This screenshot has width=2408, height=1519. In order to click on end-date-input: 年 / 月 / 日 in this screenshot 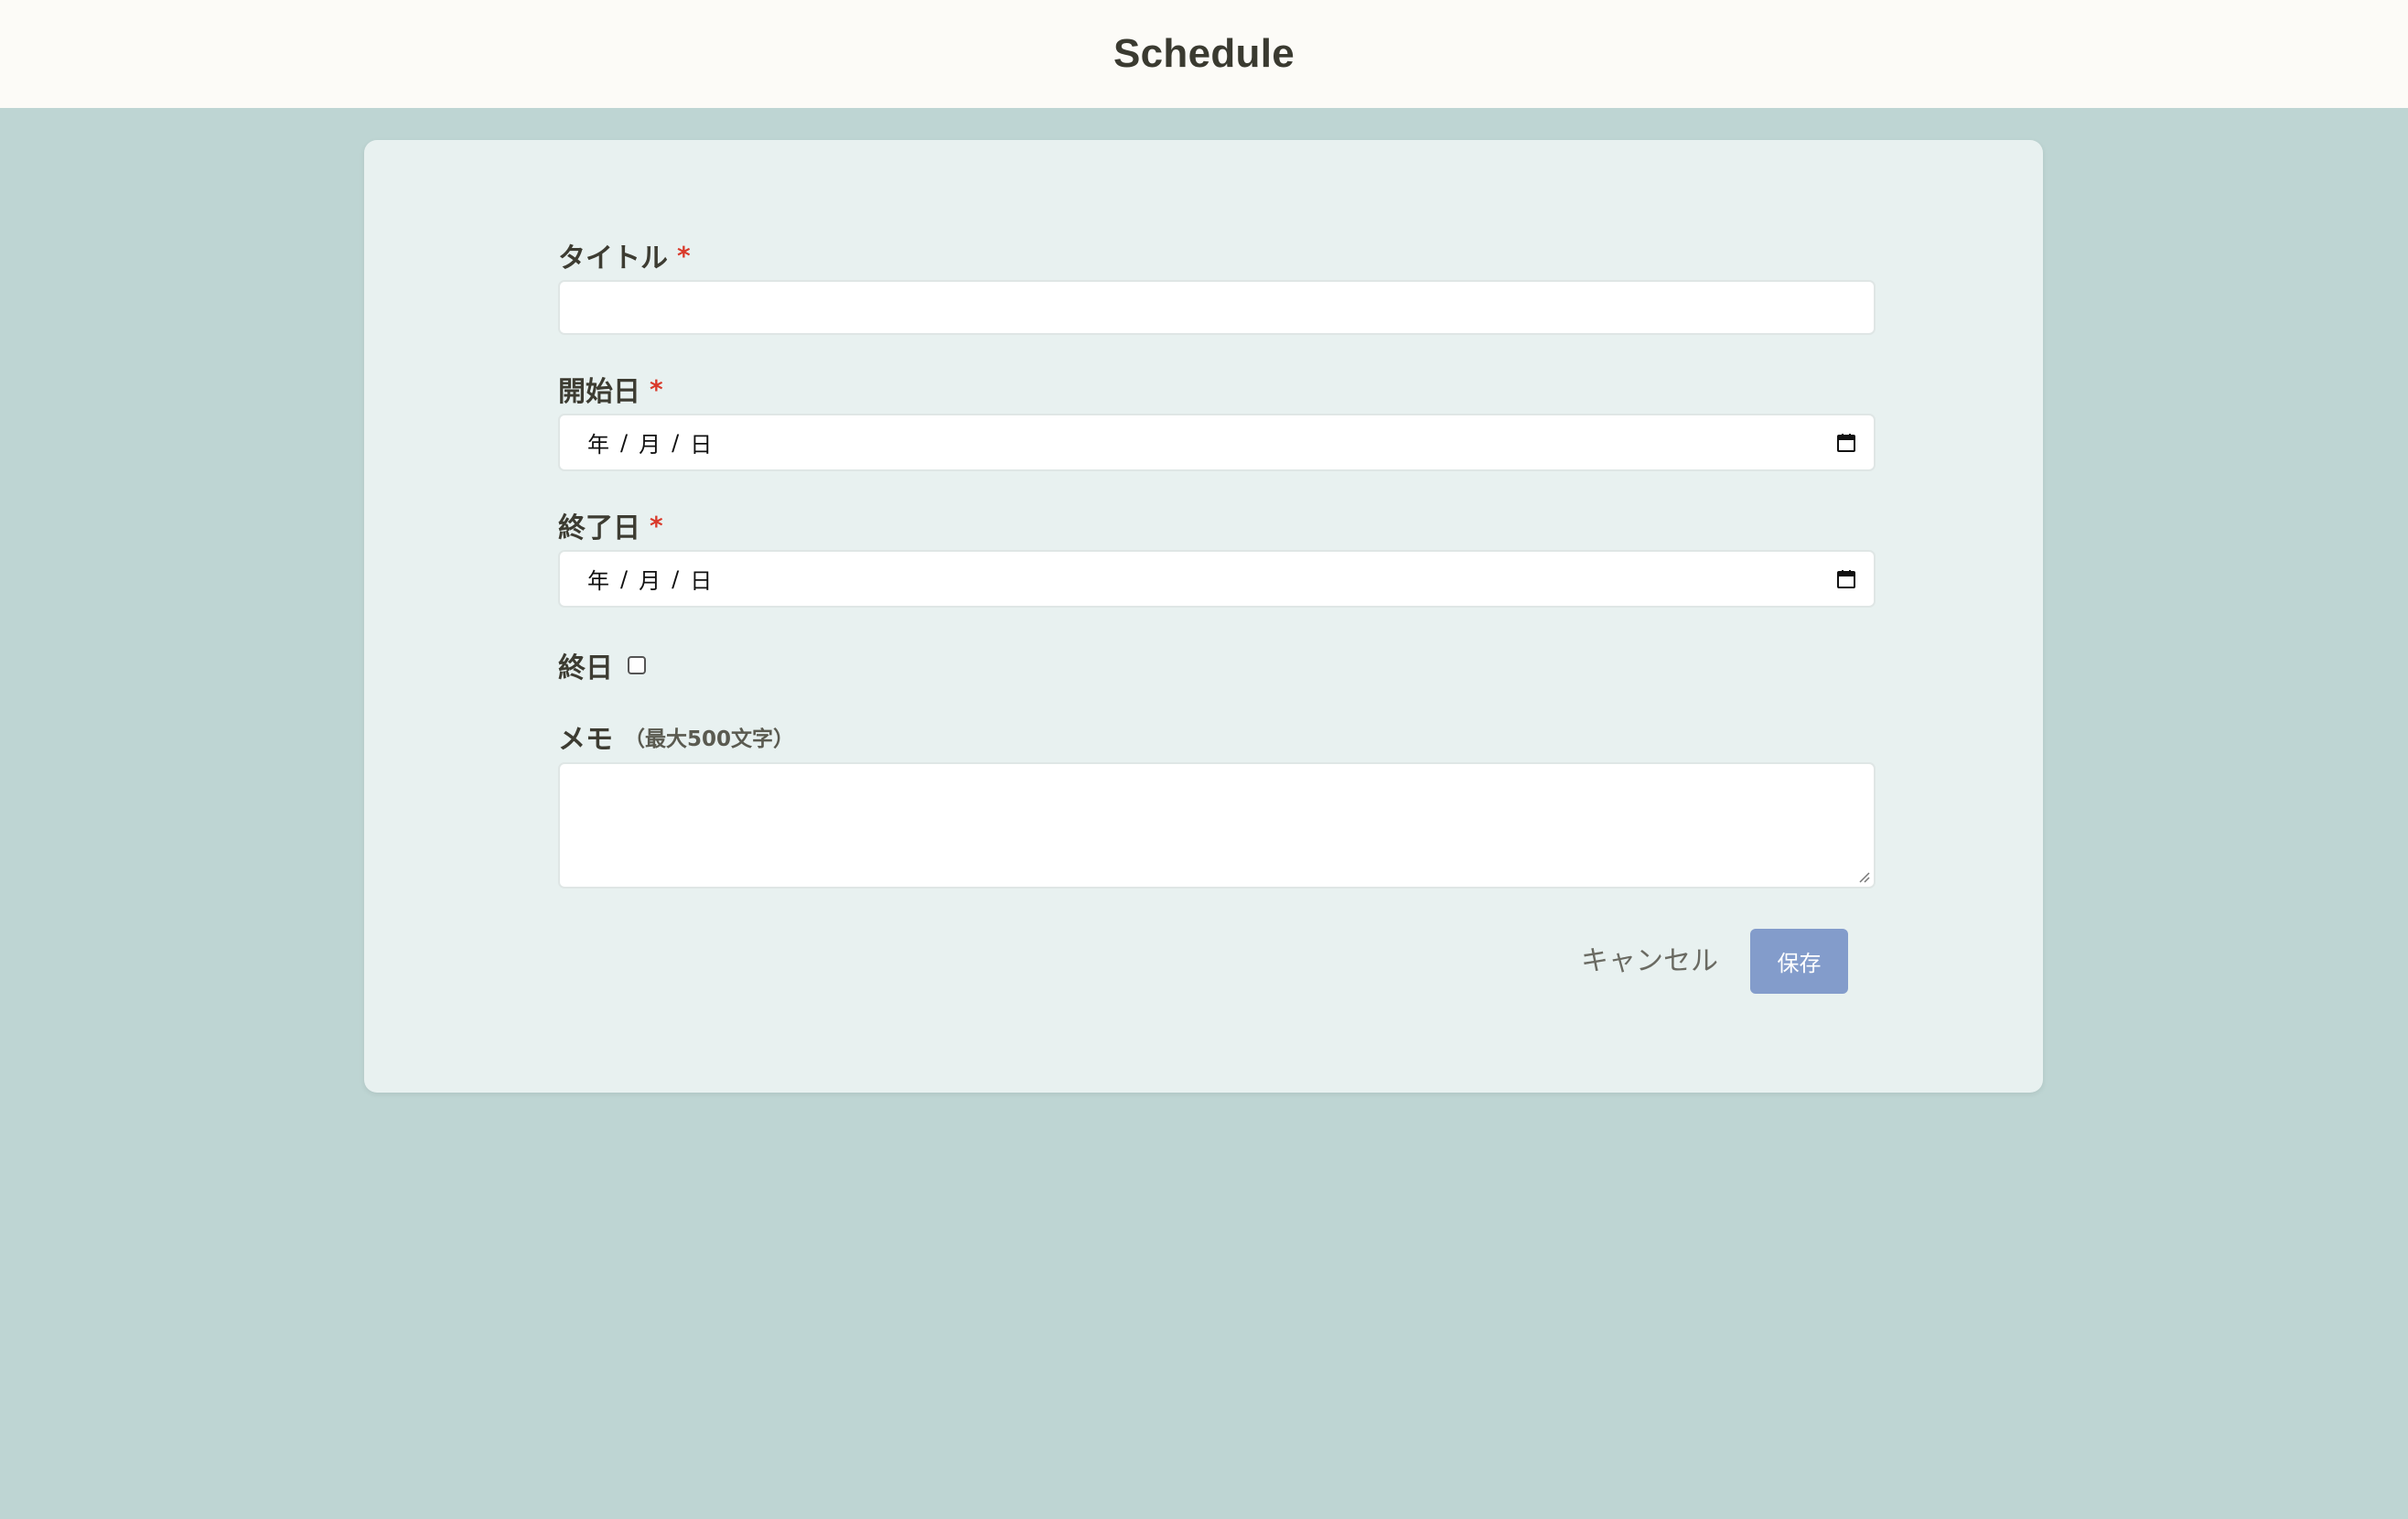, I will do `click(1217, 579)`.